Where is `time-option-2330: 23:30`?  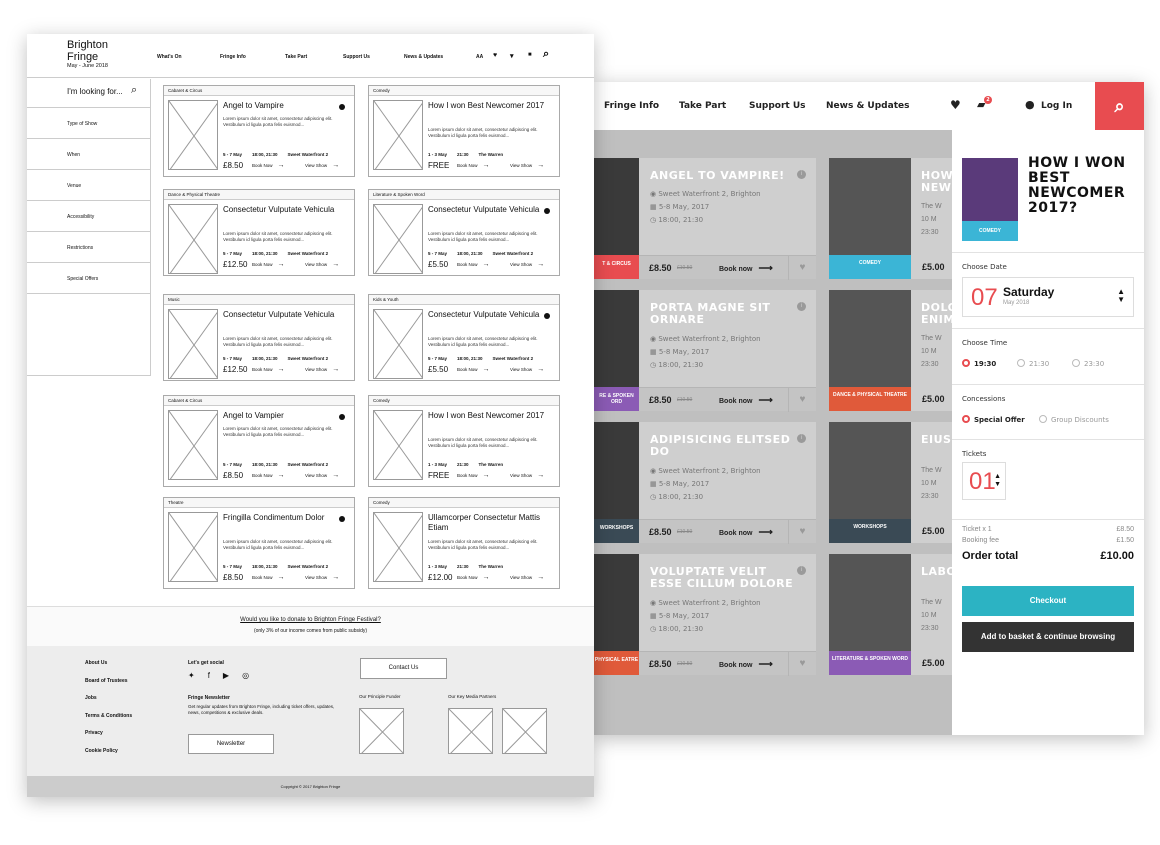
time-option-2330: 23:30 is located at coordinates (1088, 363).